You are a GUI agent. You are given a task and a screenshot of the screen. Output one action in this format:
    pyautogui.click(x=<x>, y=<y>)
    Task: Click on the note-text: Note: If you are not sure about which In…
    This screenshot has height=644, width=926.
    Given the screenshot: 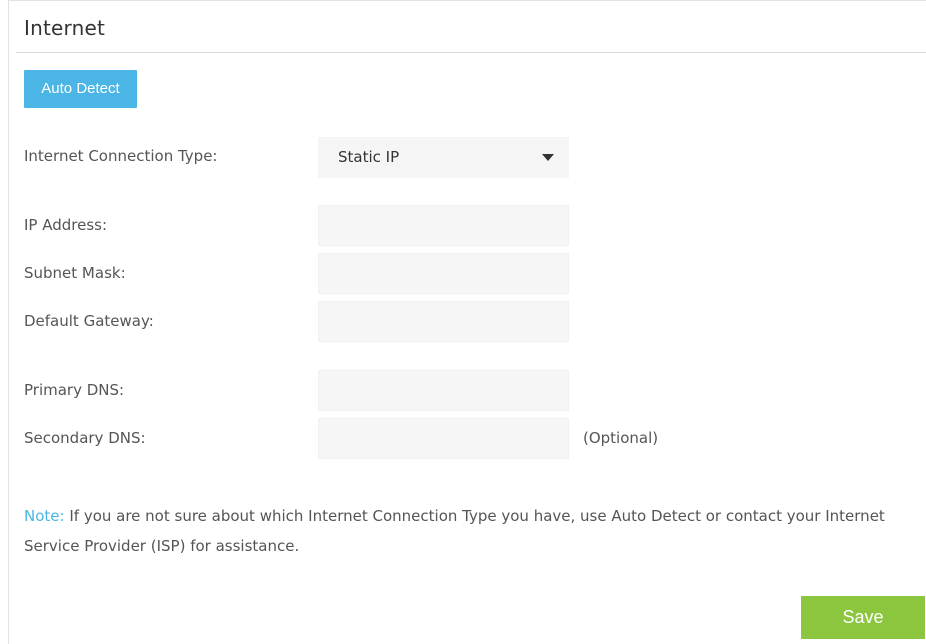 What is the action you would take?
    pyautogui.click(x=469, y=531)
    